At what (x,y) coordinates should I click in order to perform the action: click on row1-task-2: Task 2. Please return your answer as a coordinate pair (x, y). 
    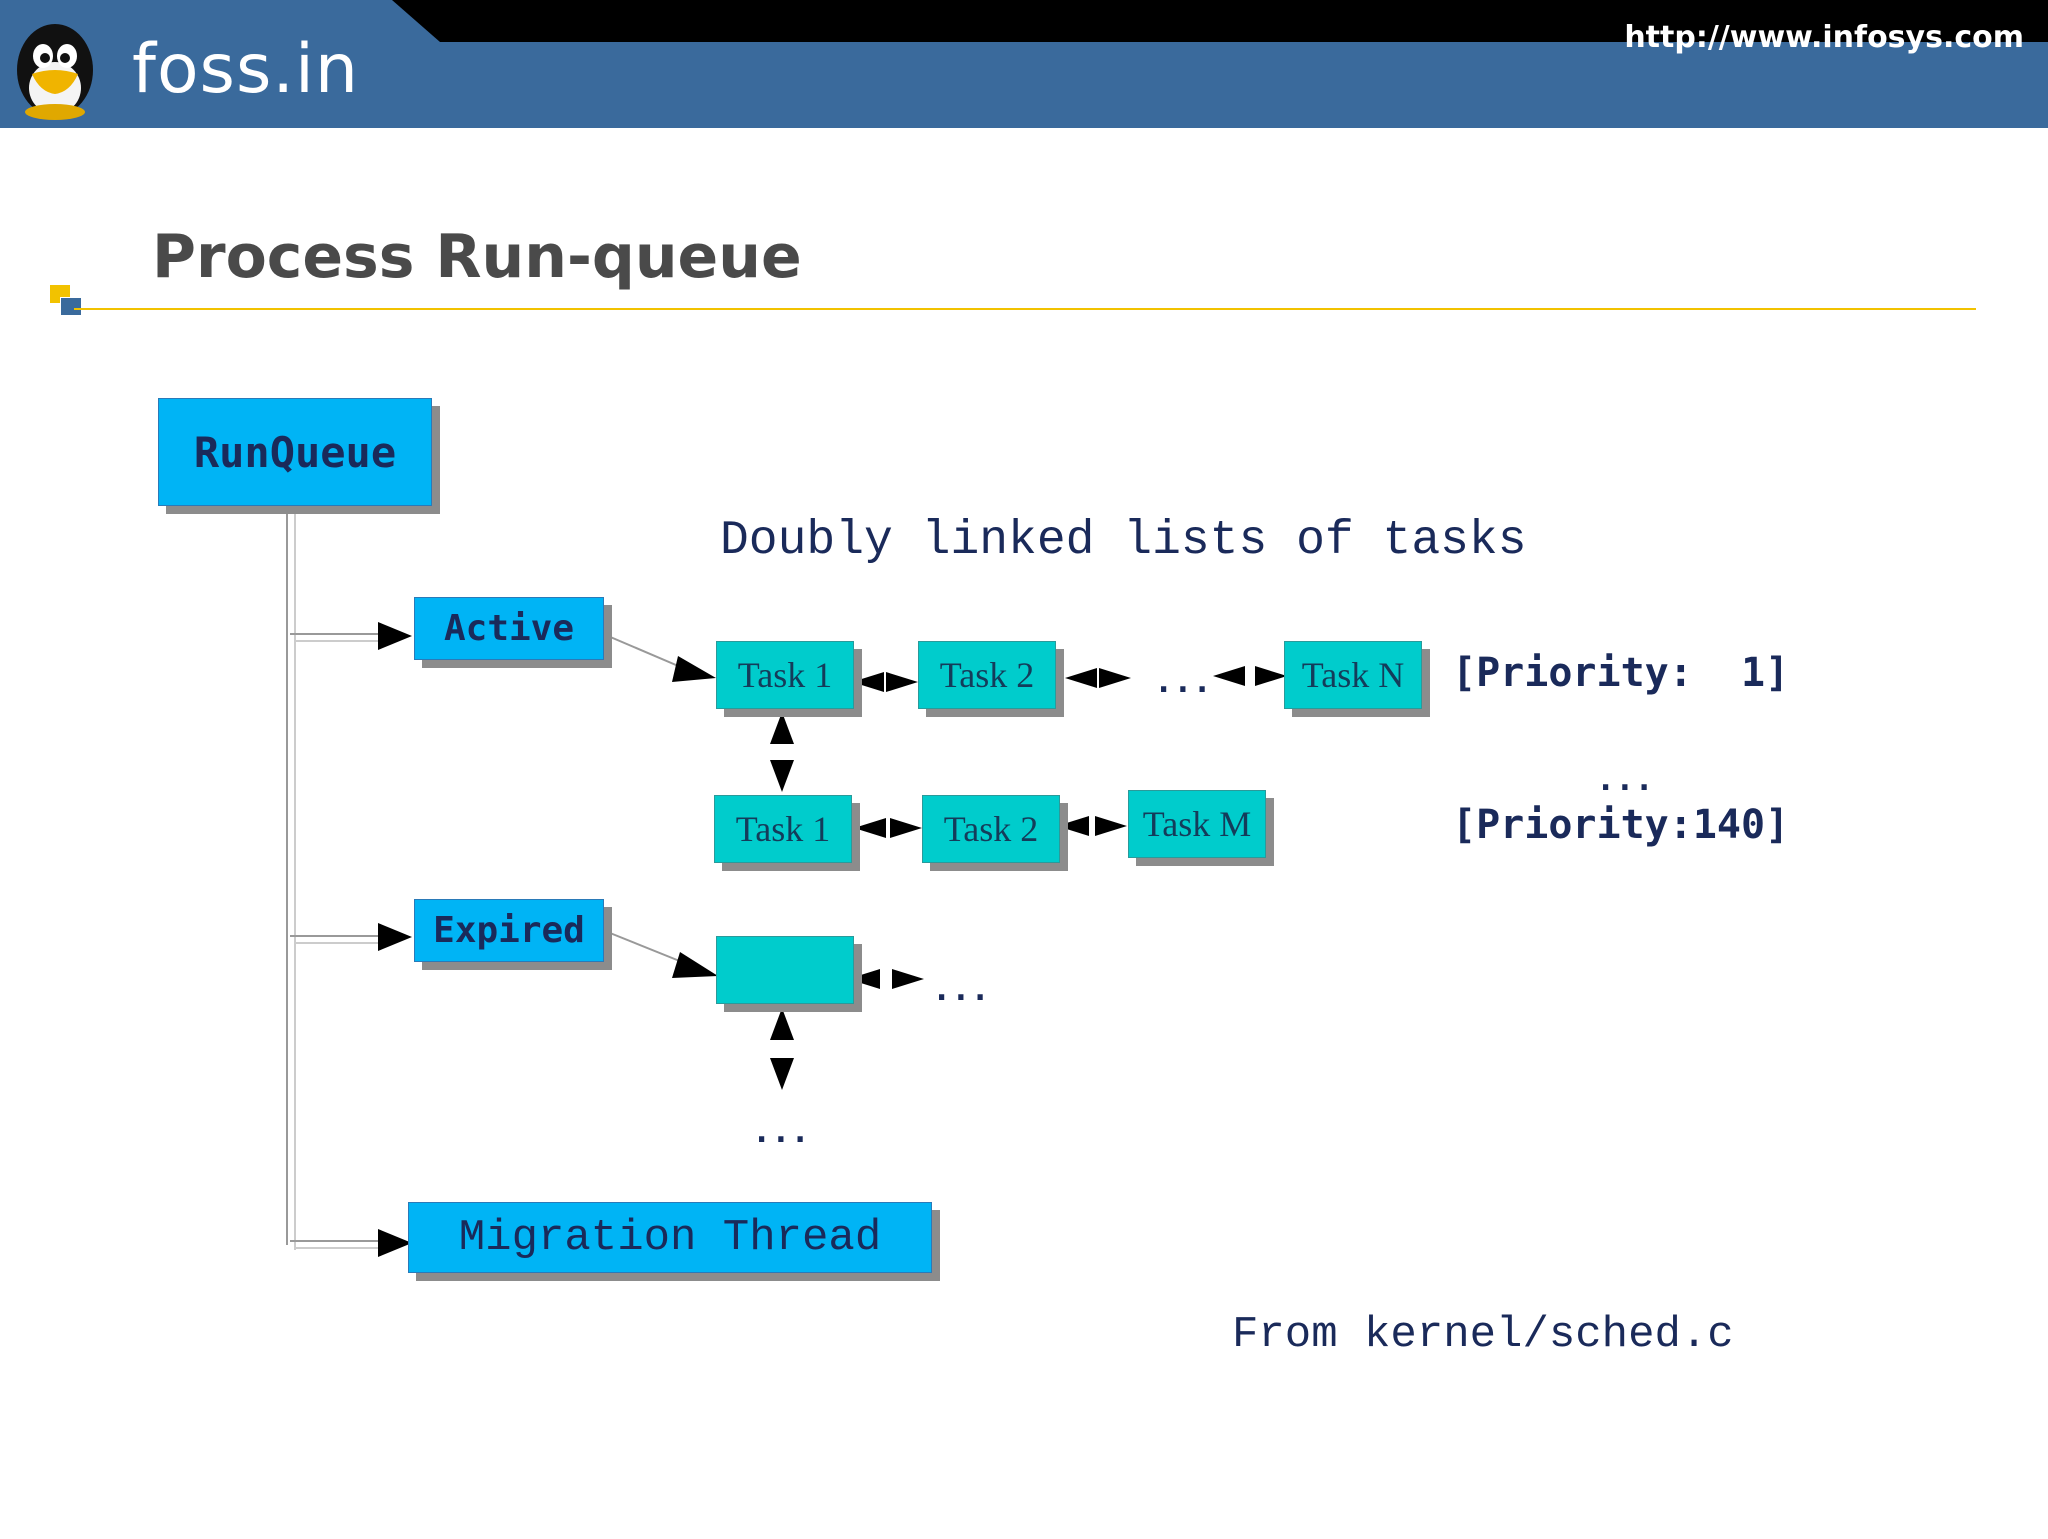
    Looking at the image, I should click on (987, 675).